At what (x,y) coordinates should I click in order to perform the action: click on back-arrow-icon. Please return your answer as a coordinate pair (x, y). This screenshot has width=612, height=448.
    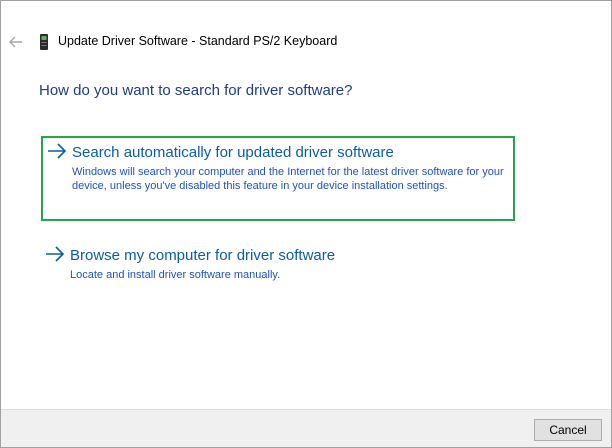
    Looking at the image, I should click on (15, 42).